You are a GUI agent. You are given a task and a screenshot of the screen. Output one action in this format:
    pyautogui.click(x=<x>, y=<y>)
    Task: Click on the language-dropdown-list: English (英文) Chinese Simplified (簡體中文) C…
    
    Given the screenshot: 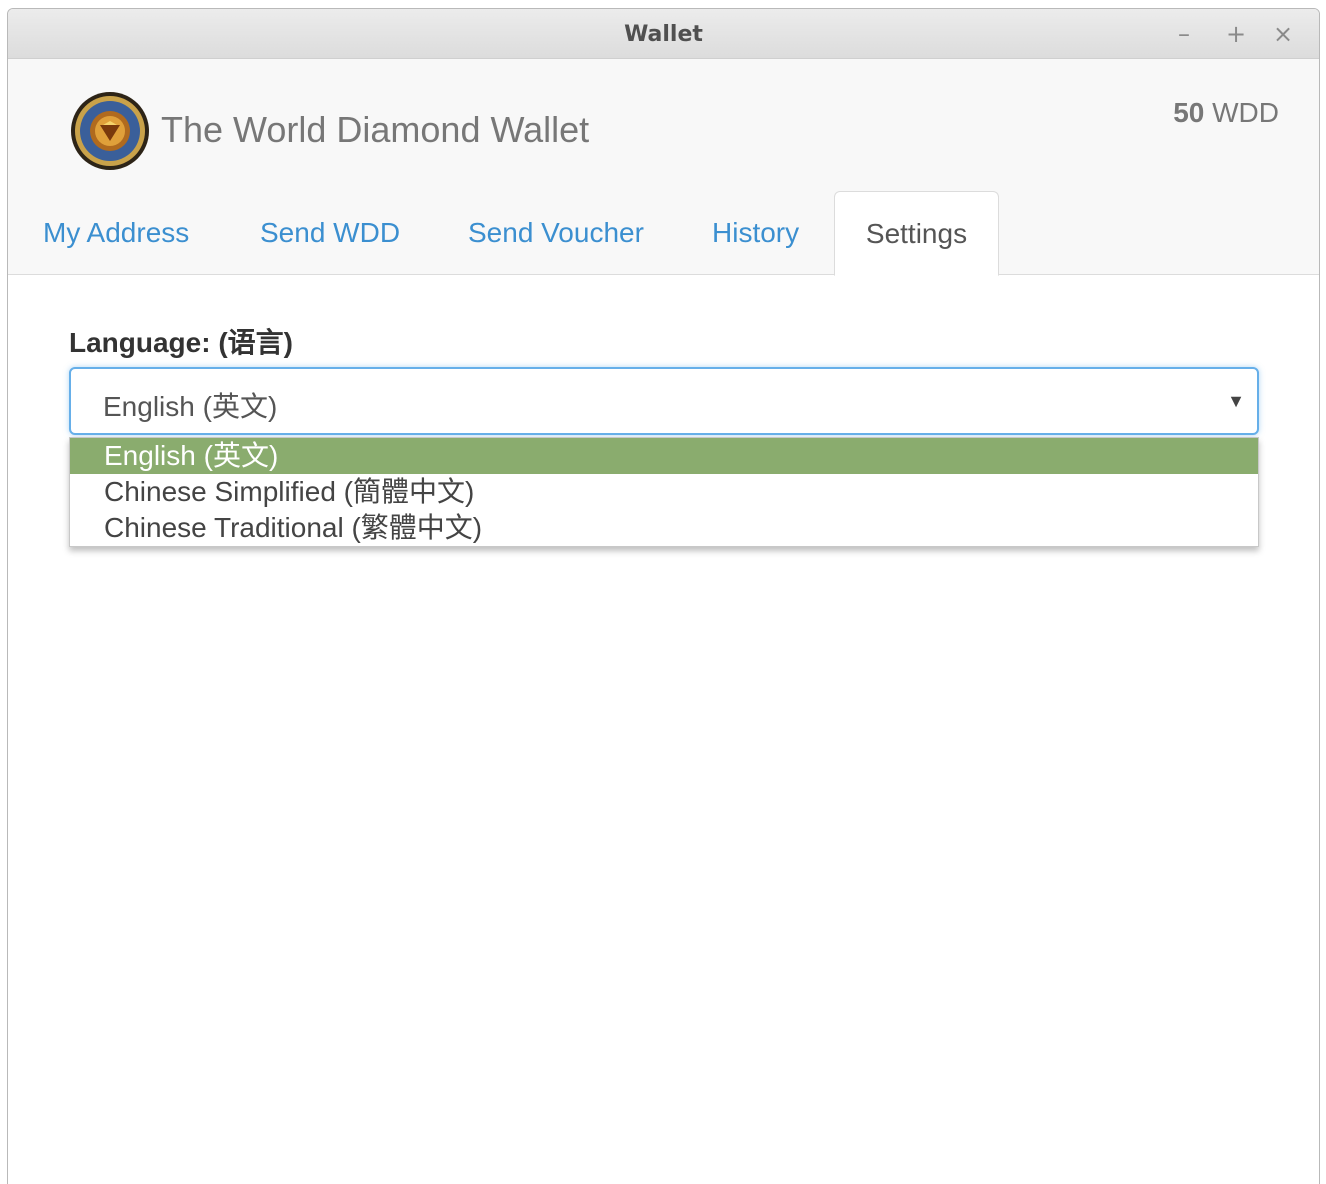 What is the action you would take?
    pyautogui.click(x=664, y=492)
    